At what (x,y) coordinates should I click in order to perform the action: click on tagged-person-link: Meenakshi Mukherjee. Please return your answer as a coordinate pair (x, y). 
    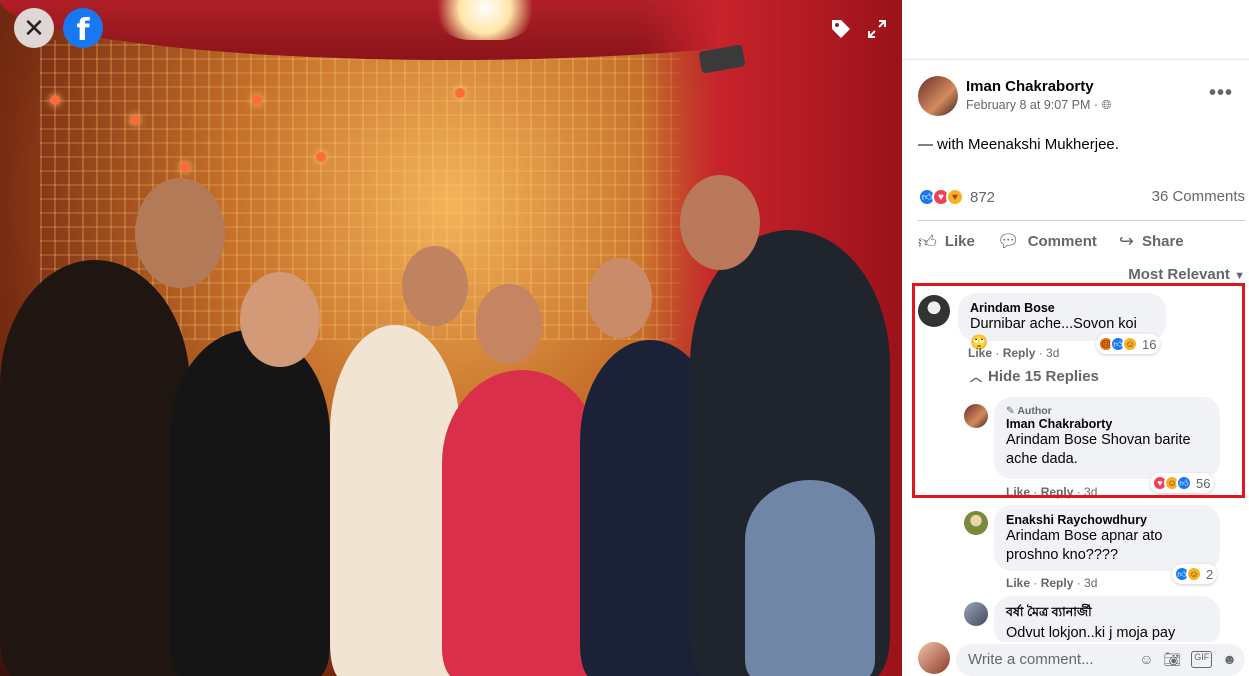
    Looking at the image, I should click on (1041, 144).